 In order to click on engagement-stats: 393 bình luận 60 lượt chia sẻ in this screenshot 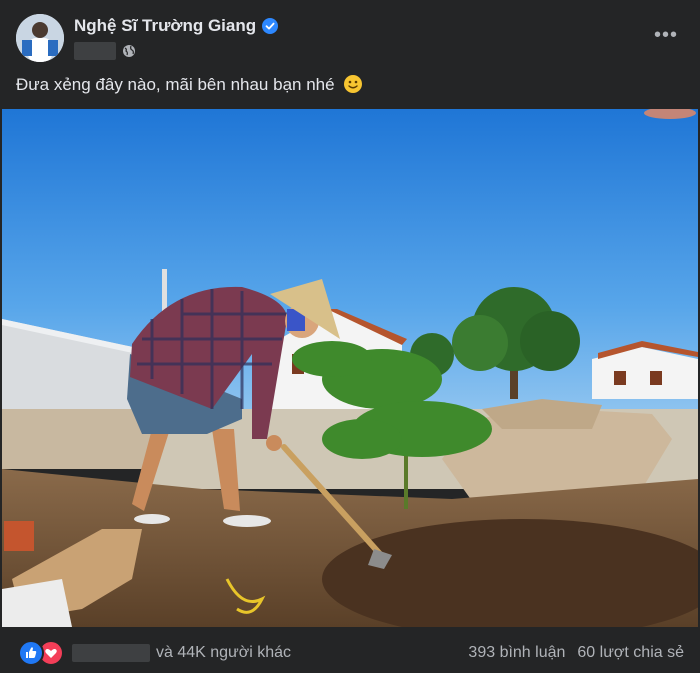, I will do `click(576, 653)`.